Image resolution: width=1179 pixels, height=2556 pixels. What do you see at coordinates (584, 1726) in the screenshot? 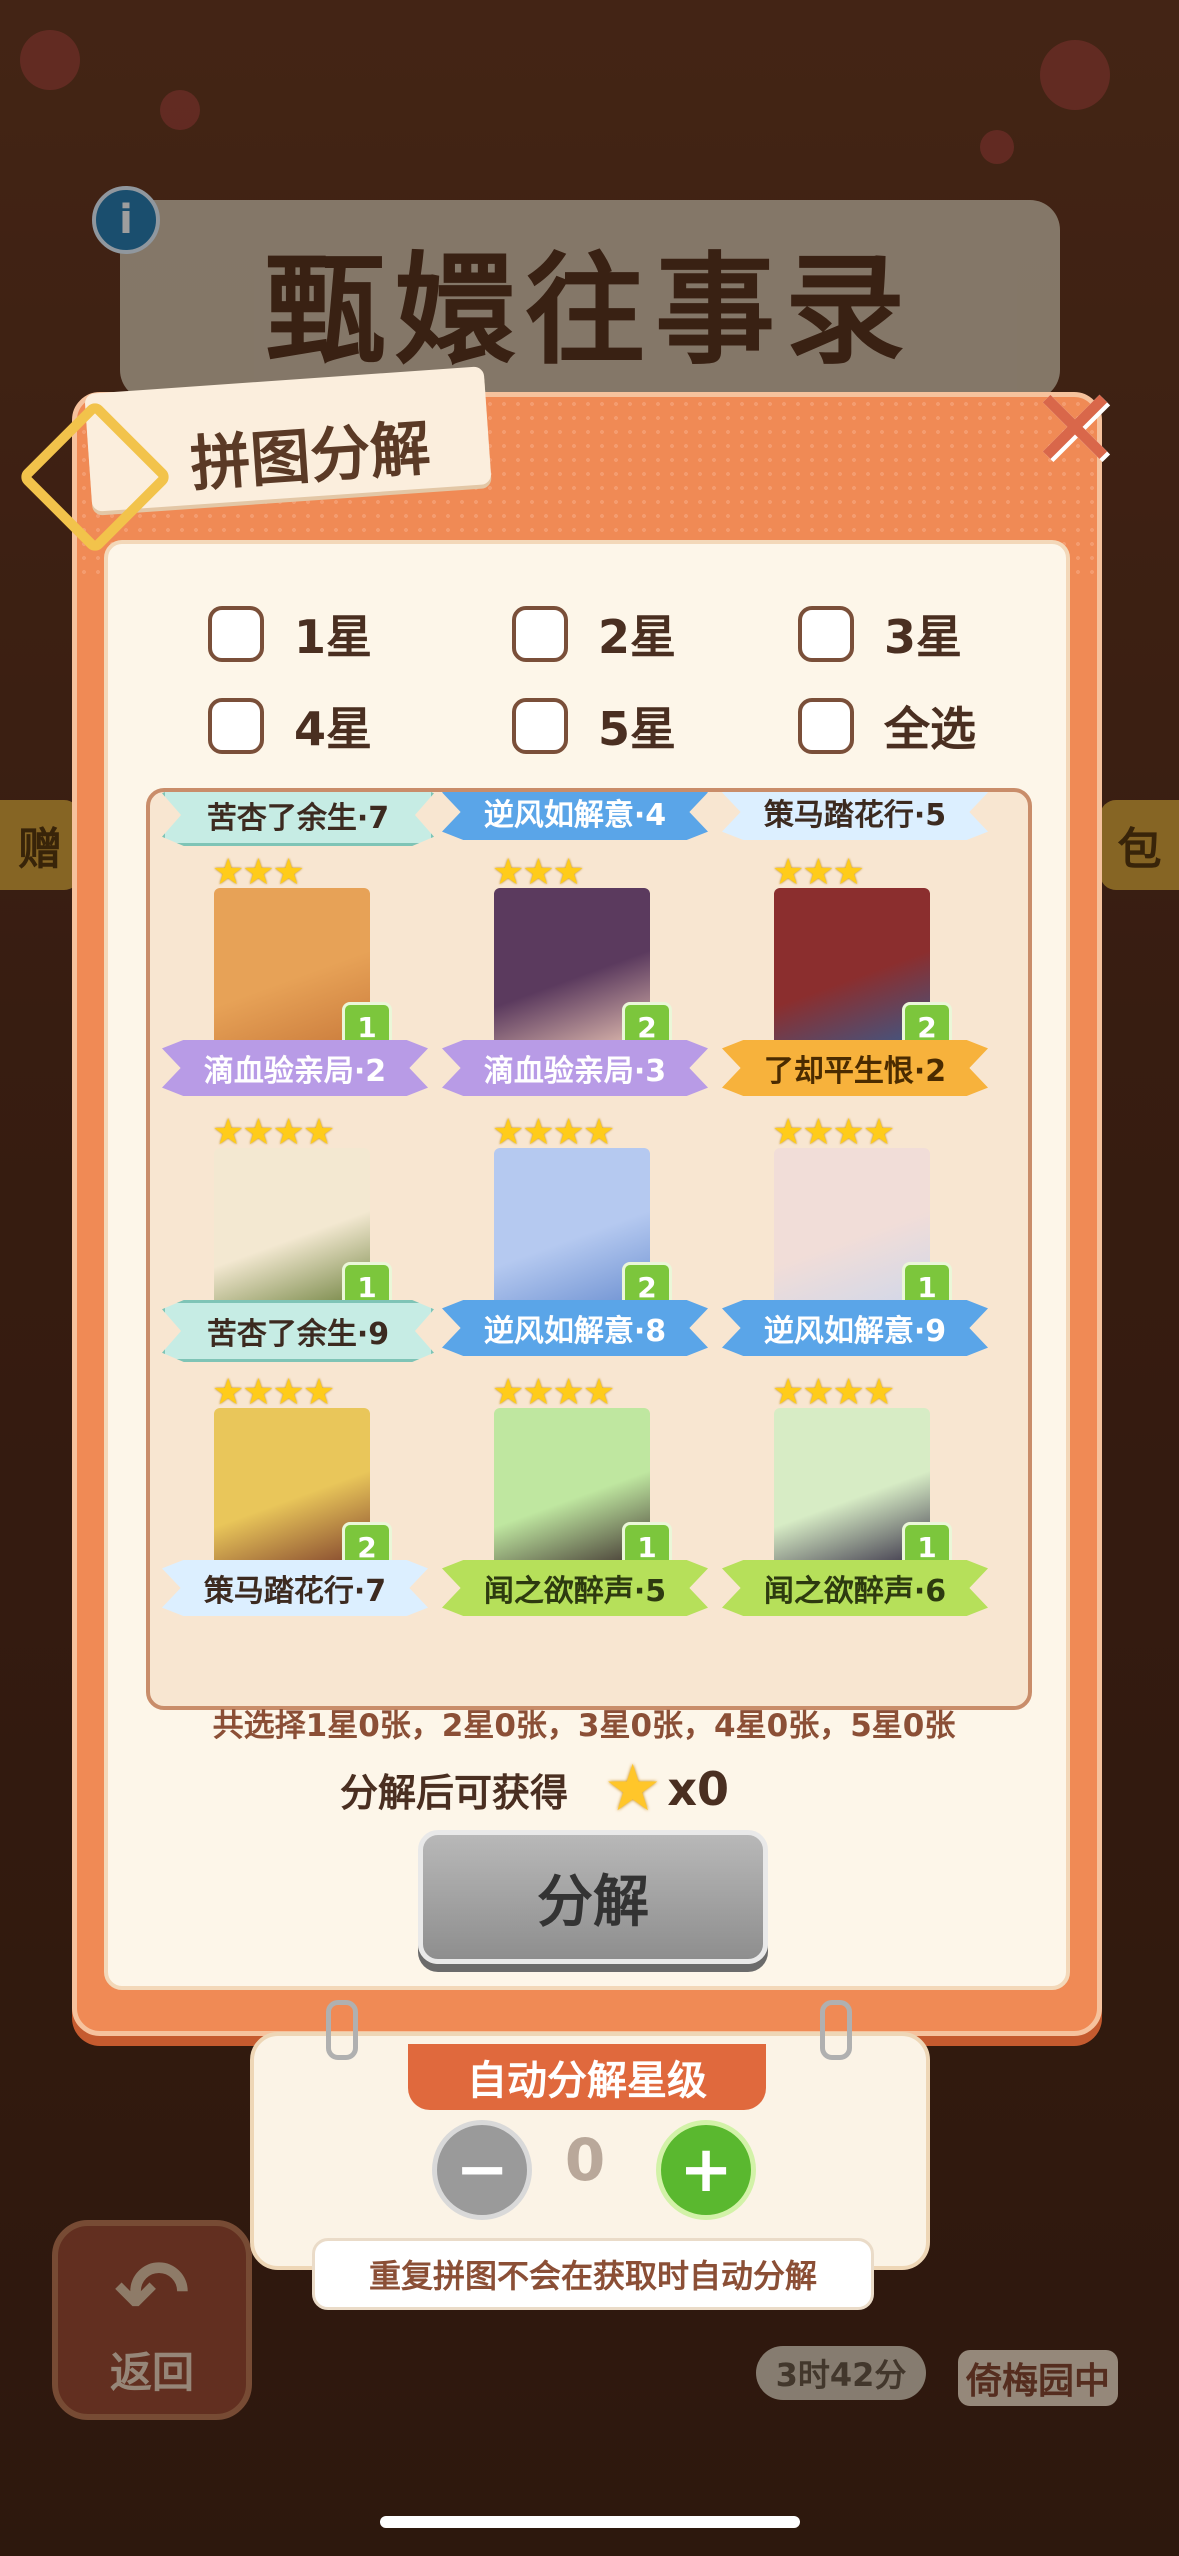
I see `selection-summary: 共选择1星0张，2星0张，3星0张，4星0张，5星0张` at bounding box center [584, 1726].